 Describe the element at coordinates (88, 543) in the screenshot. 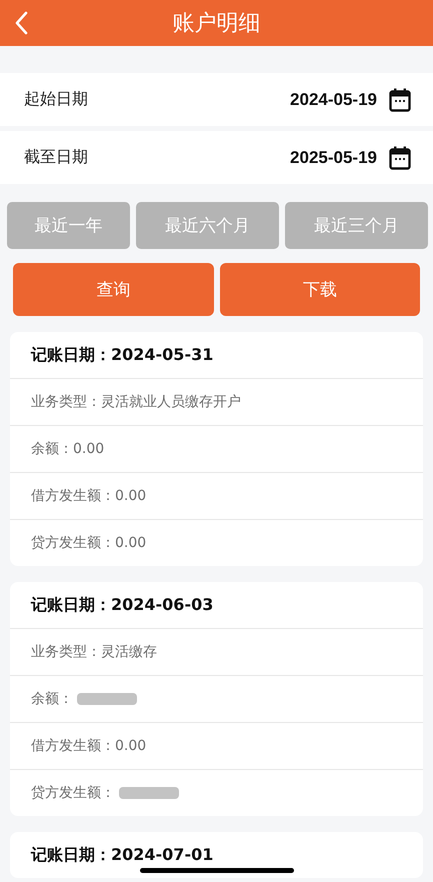

I see `record-field: 贷方发生额：0.00` at that location.